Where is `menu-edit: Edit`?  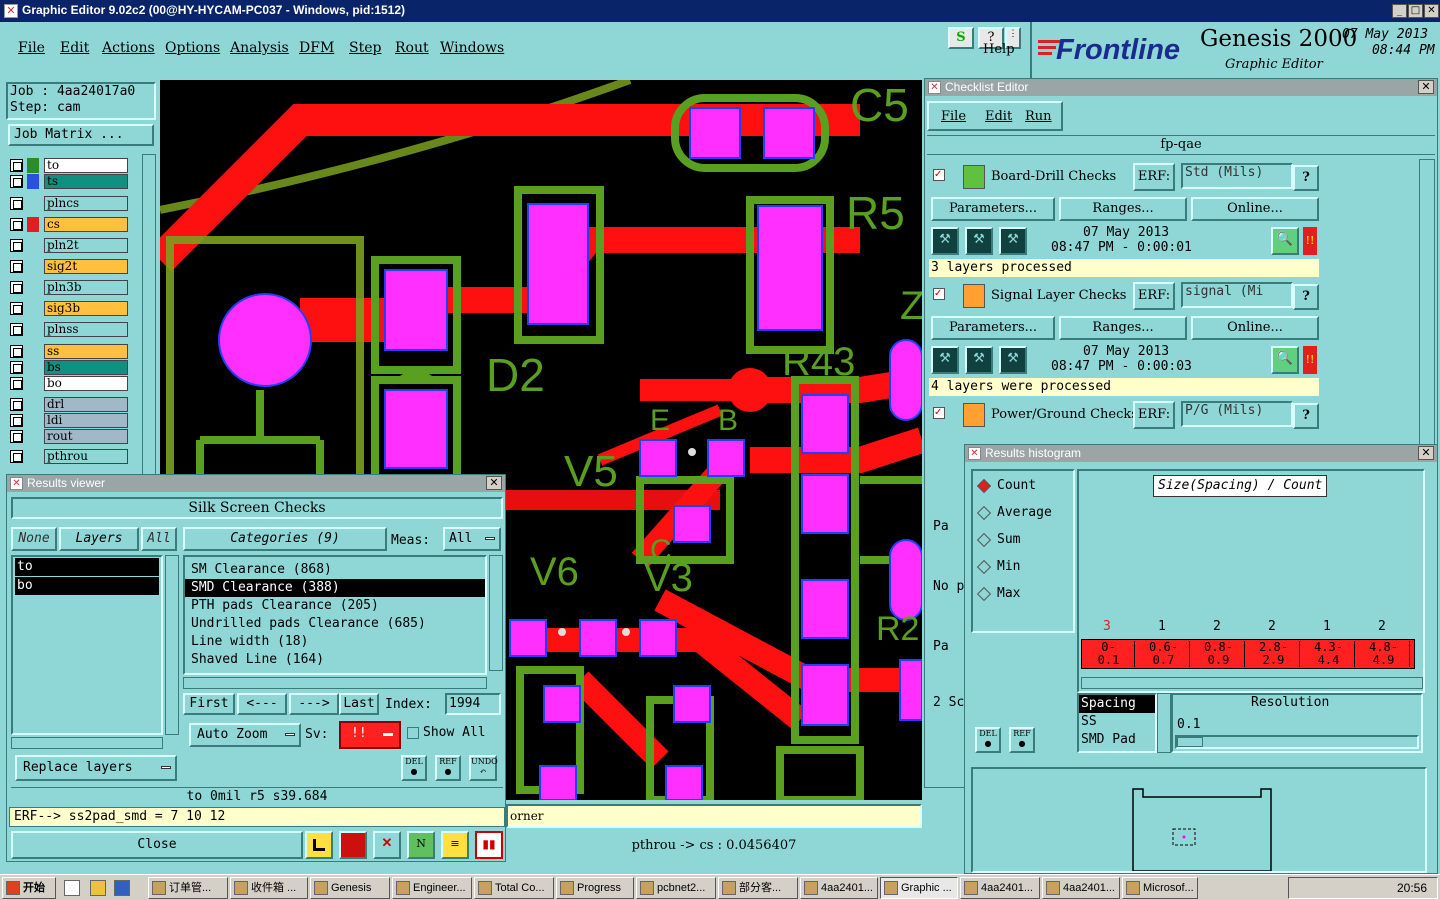 menu-edit: Edit is located at coordinates (74, 48).